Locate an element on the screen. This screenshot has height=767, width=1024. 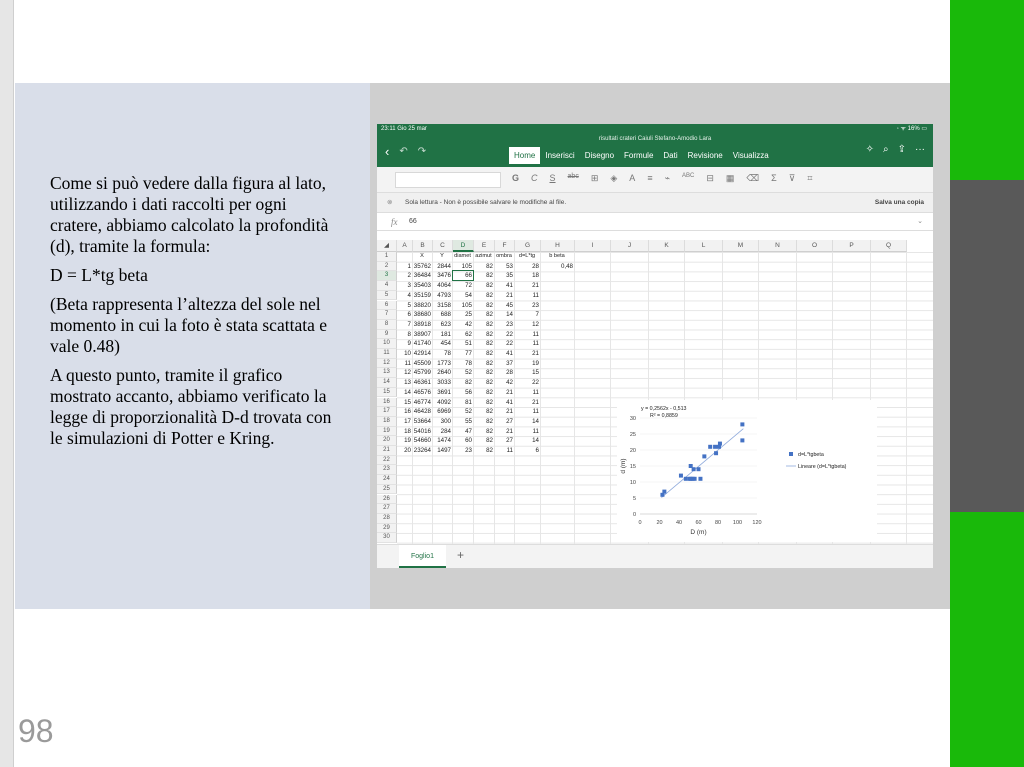
row-header-2: 2 is located at coordinates (387, 266).